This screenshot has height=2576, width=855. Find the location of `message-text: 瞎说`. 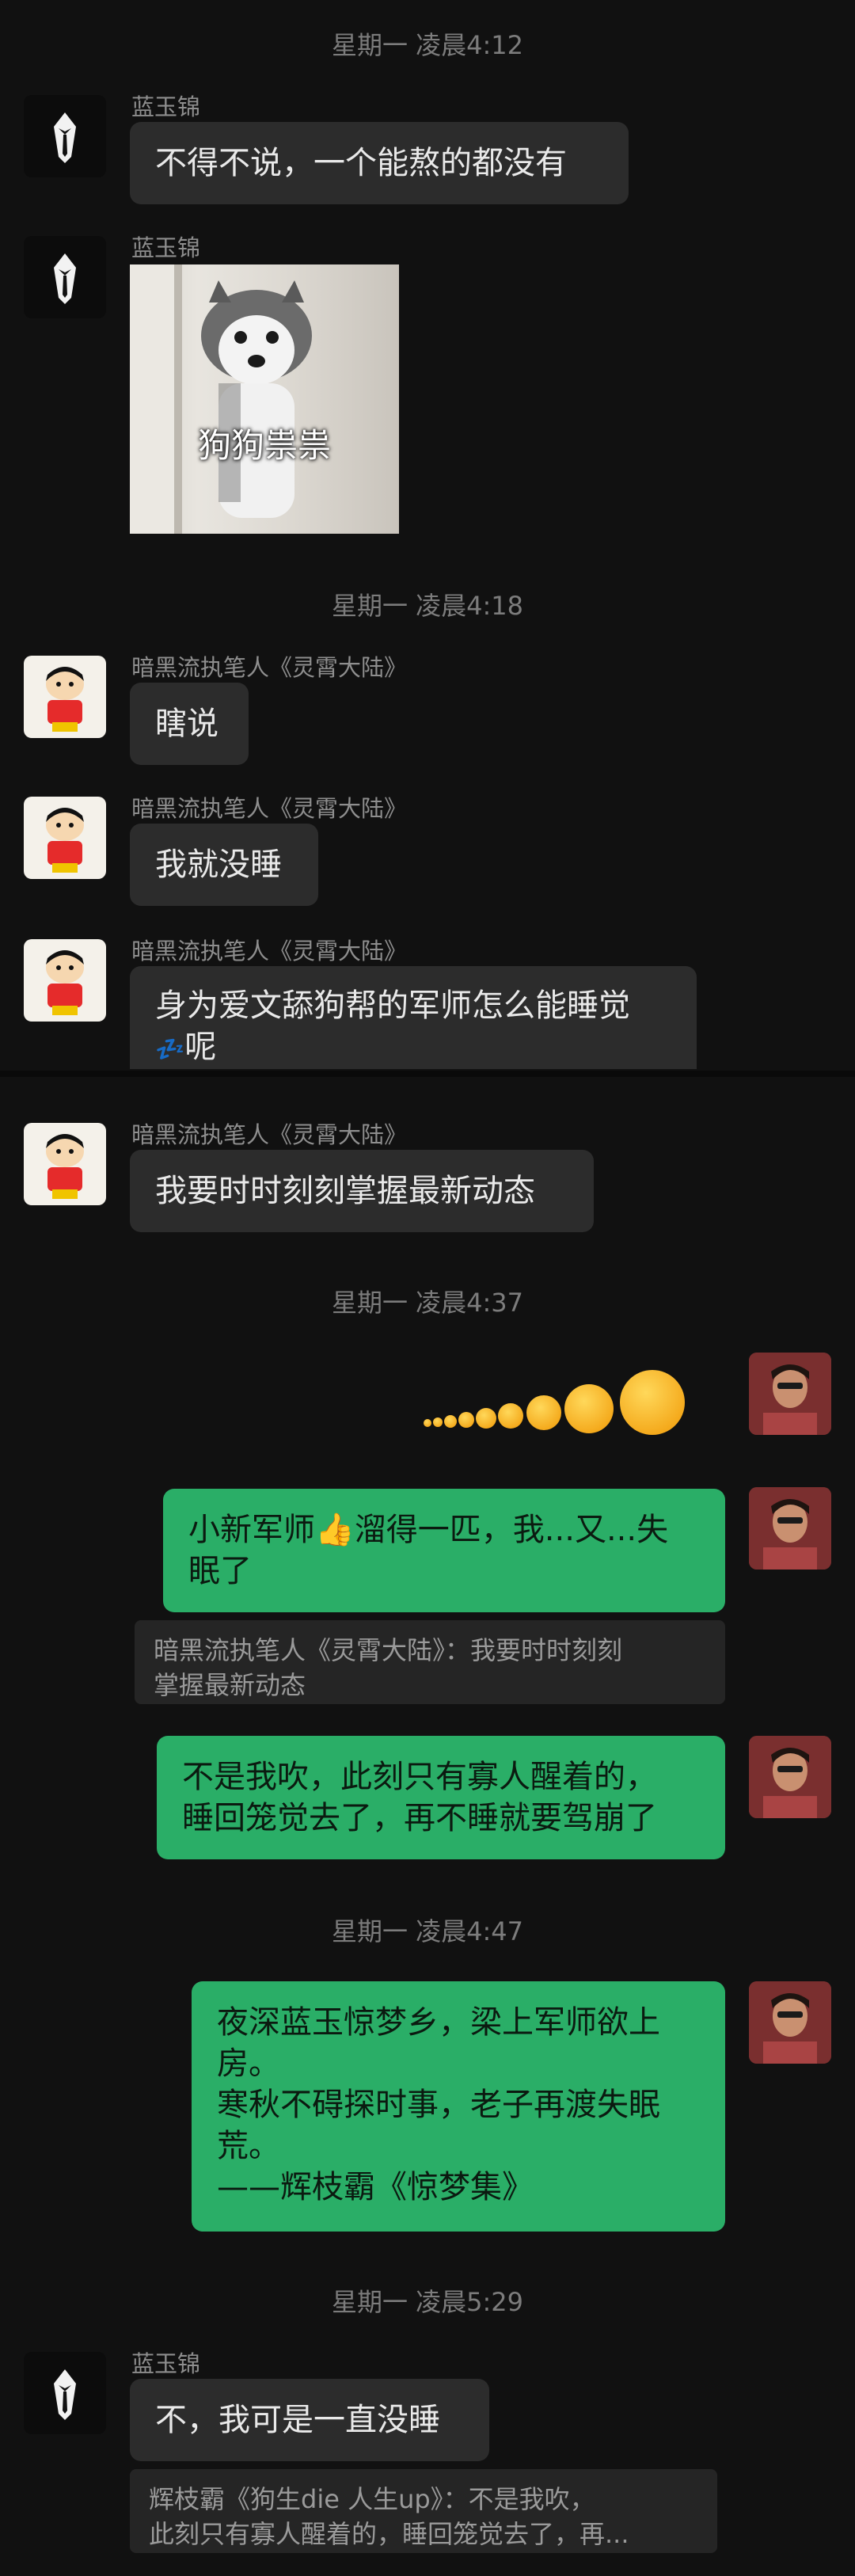

message-text: 瞎说 is located at coordinates (186, 724).